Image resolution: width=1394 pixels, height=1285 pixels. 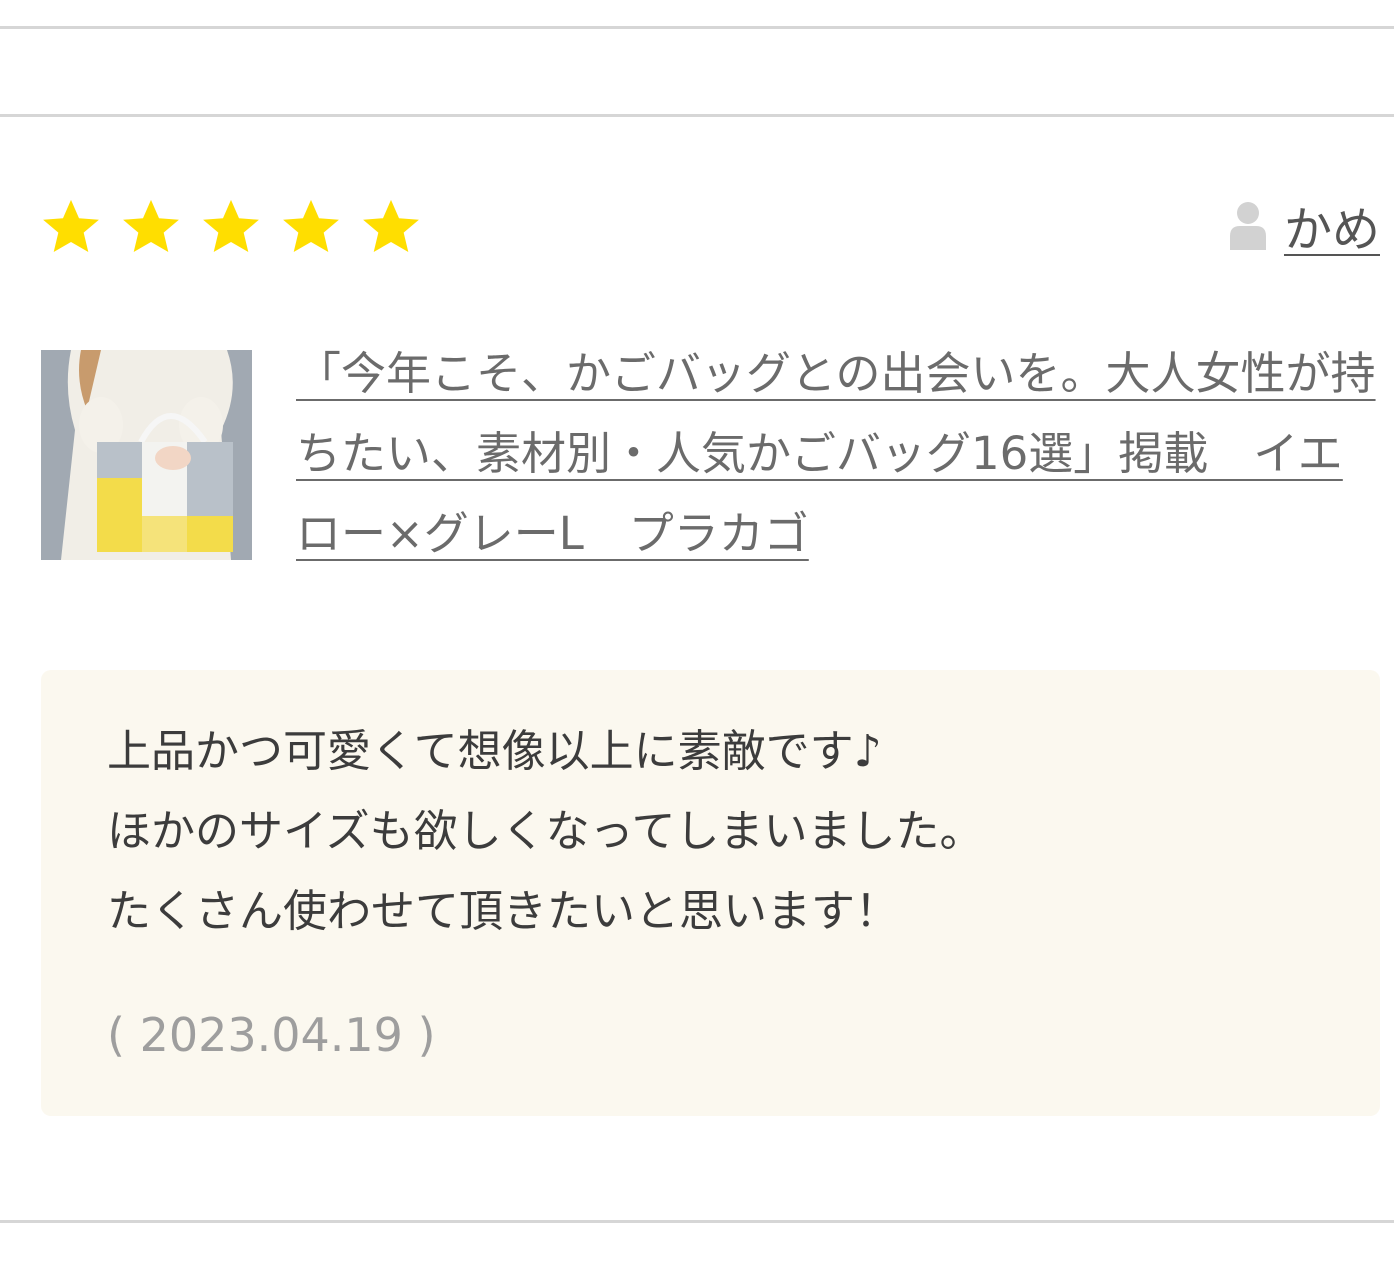 I want to click on star-rating, so click(x=231, y=227).